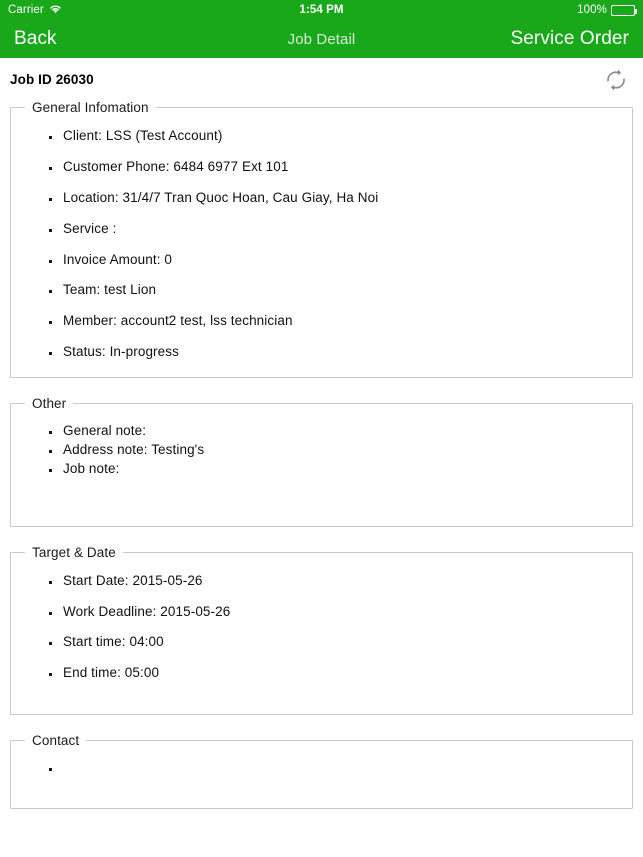 This screenshot has height=857, width=643. I want to click on status-bar: Carrier 1:54 PM 100%, so click(321, 10).